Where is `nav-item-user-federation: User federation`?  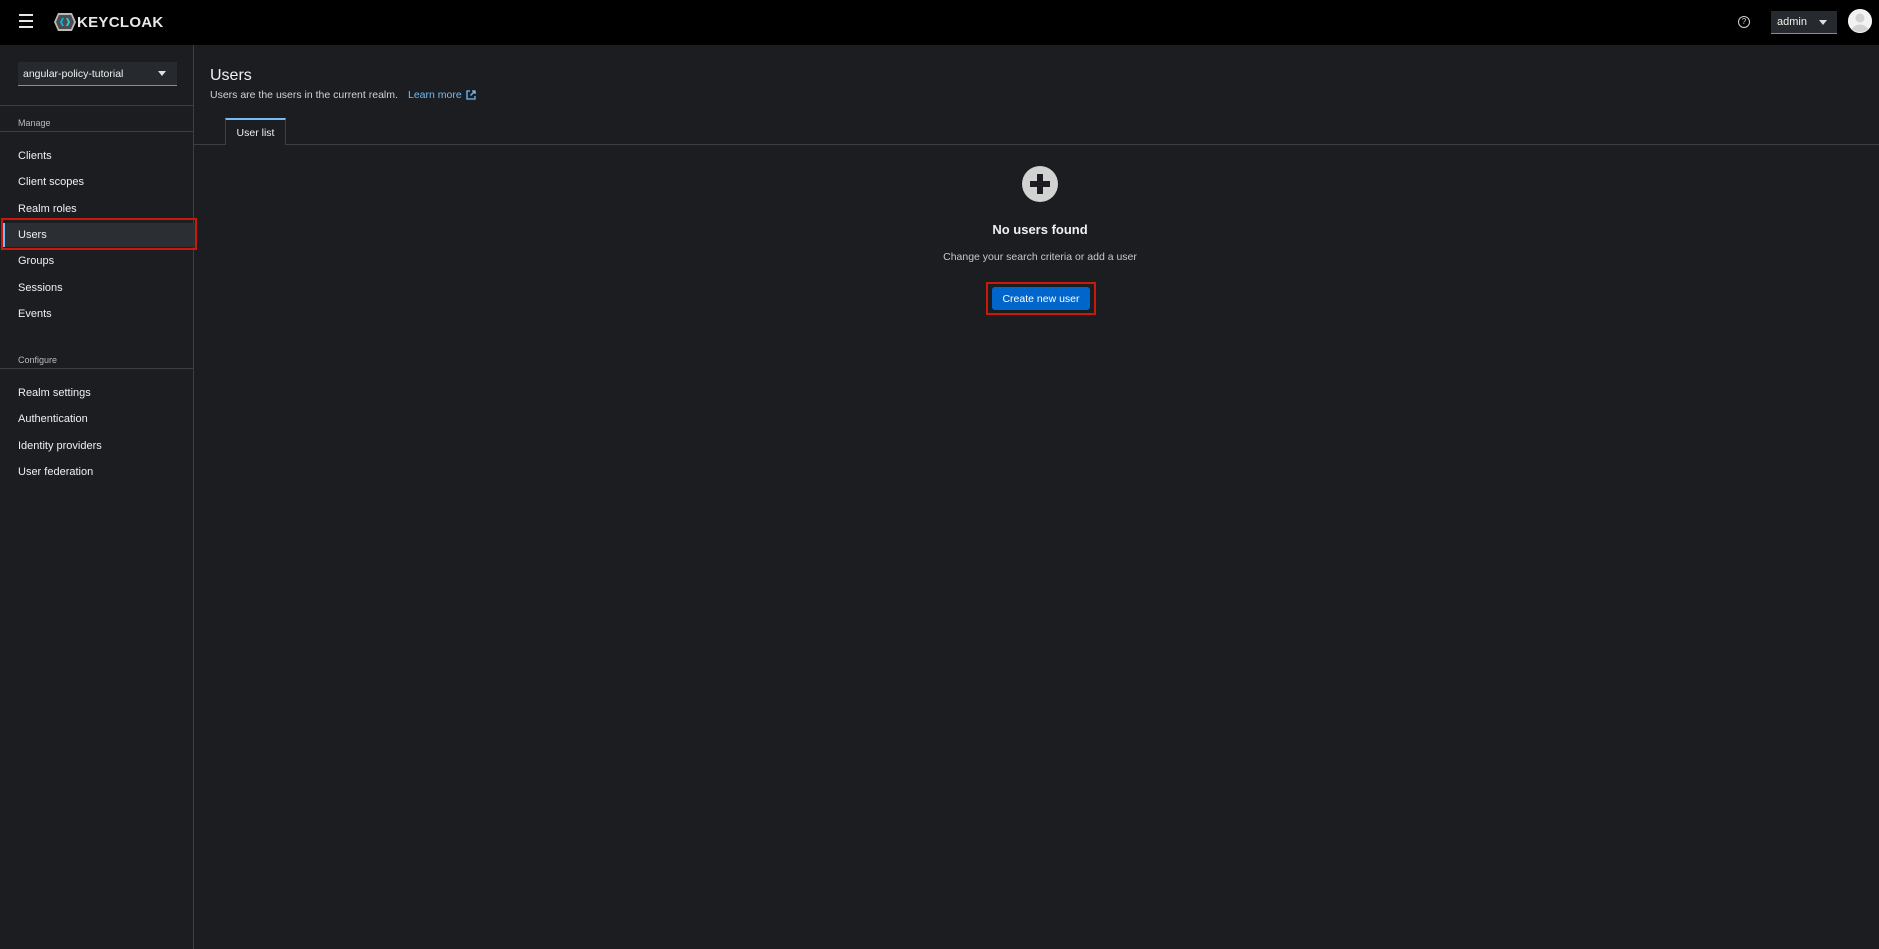
nav-item-user-federation: User federation is located at coordinates (99, 472).